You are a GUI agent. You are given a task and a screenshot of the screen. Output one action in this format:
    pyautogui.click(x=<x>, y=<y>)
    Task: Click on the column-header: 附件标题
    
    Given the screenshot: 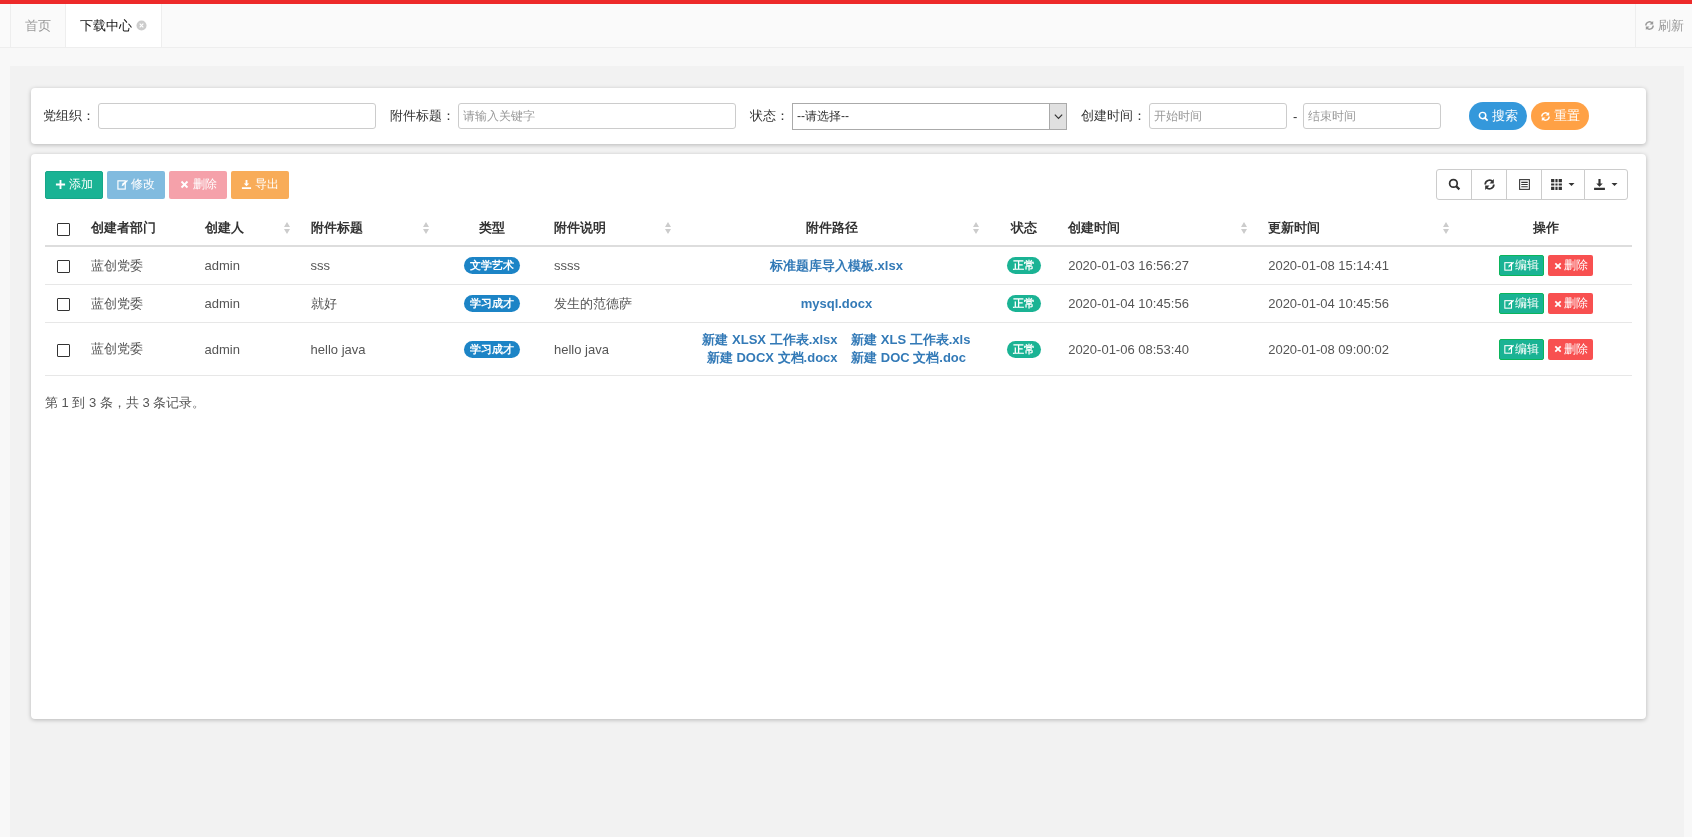 What is the action you would take?
    pyautogui.click(x=366, y=228)
    